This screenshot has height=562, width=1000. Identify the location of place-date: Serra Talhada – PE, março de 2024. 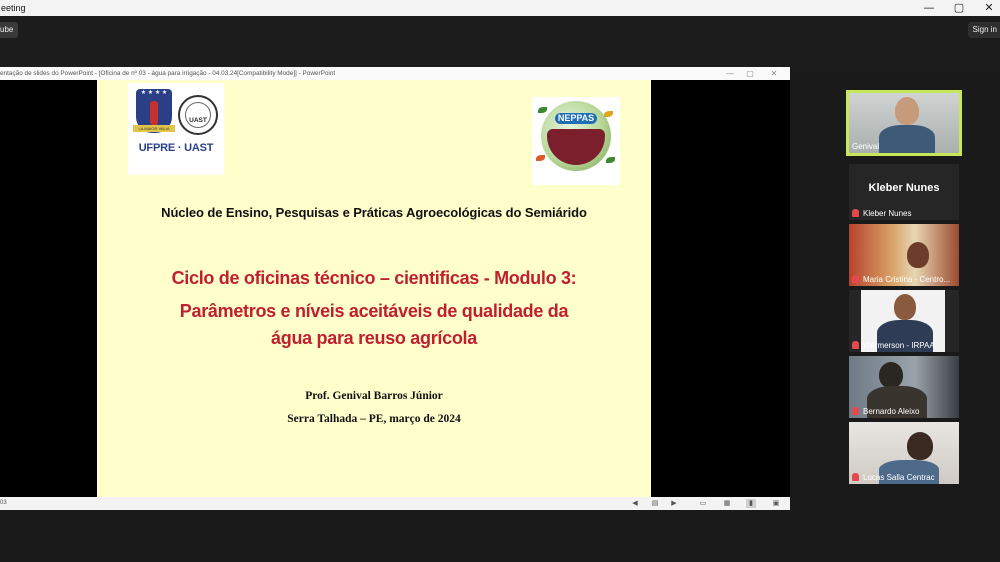
(374, 419).